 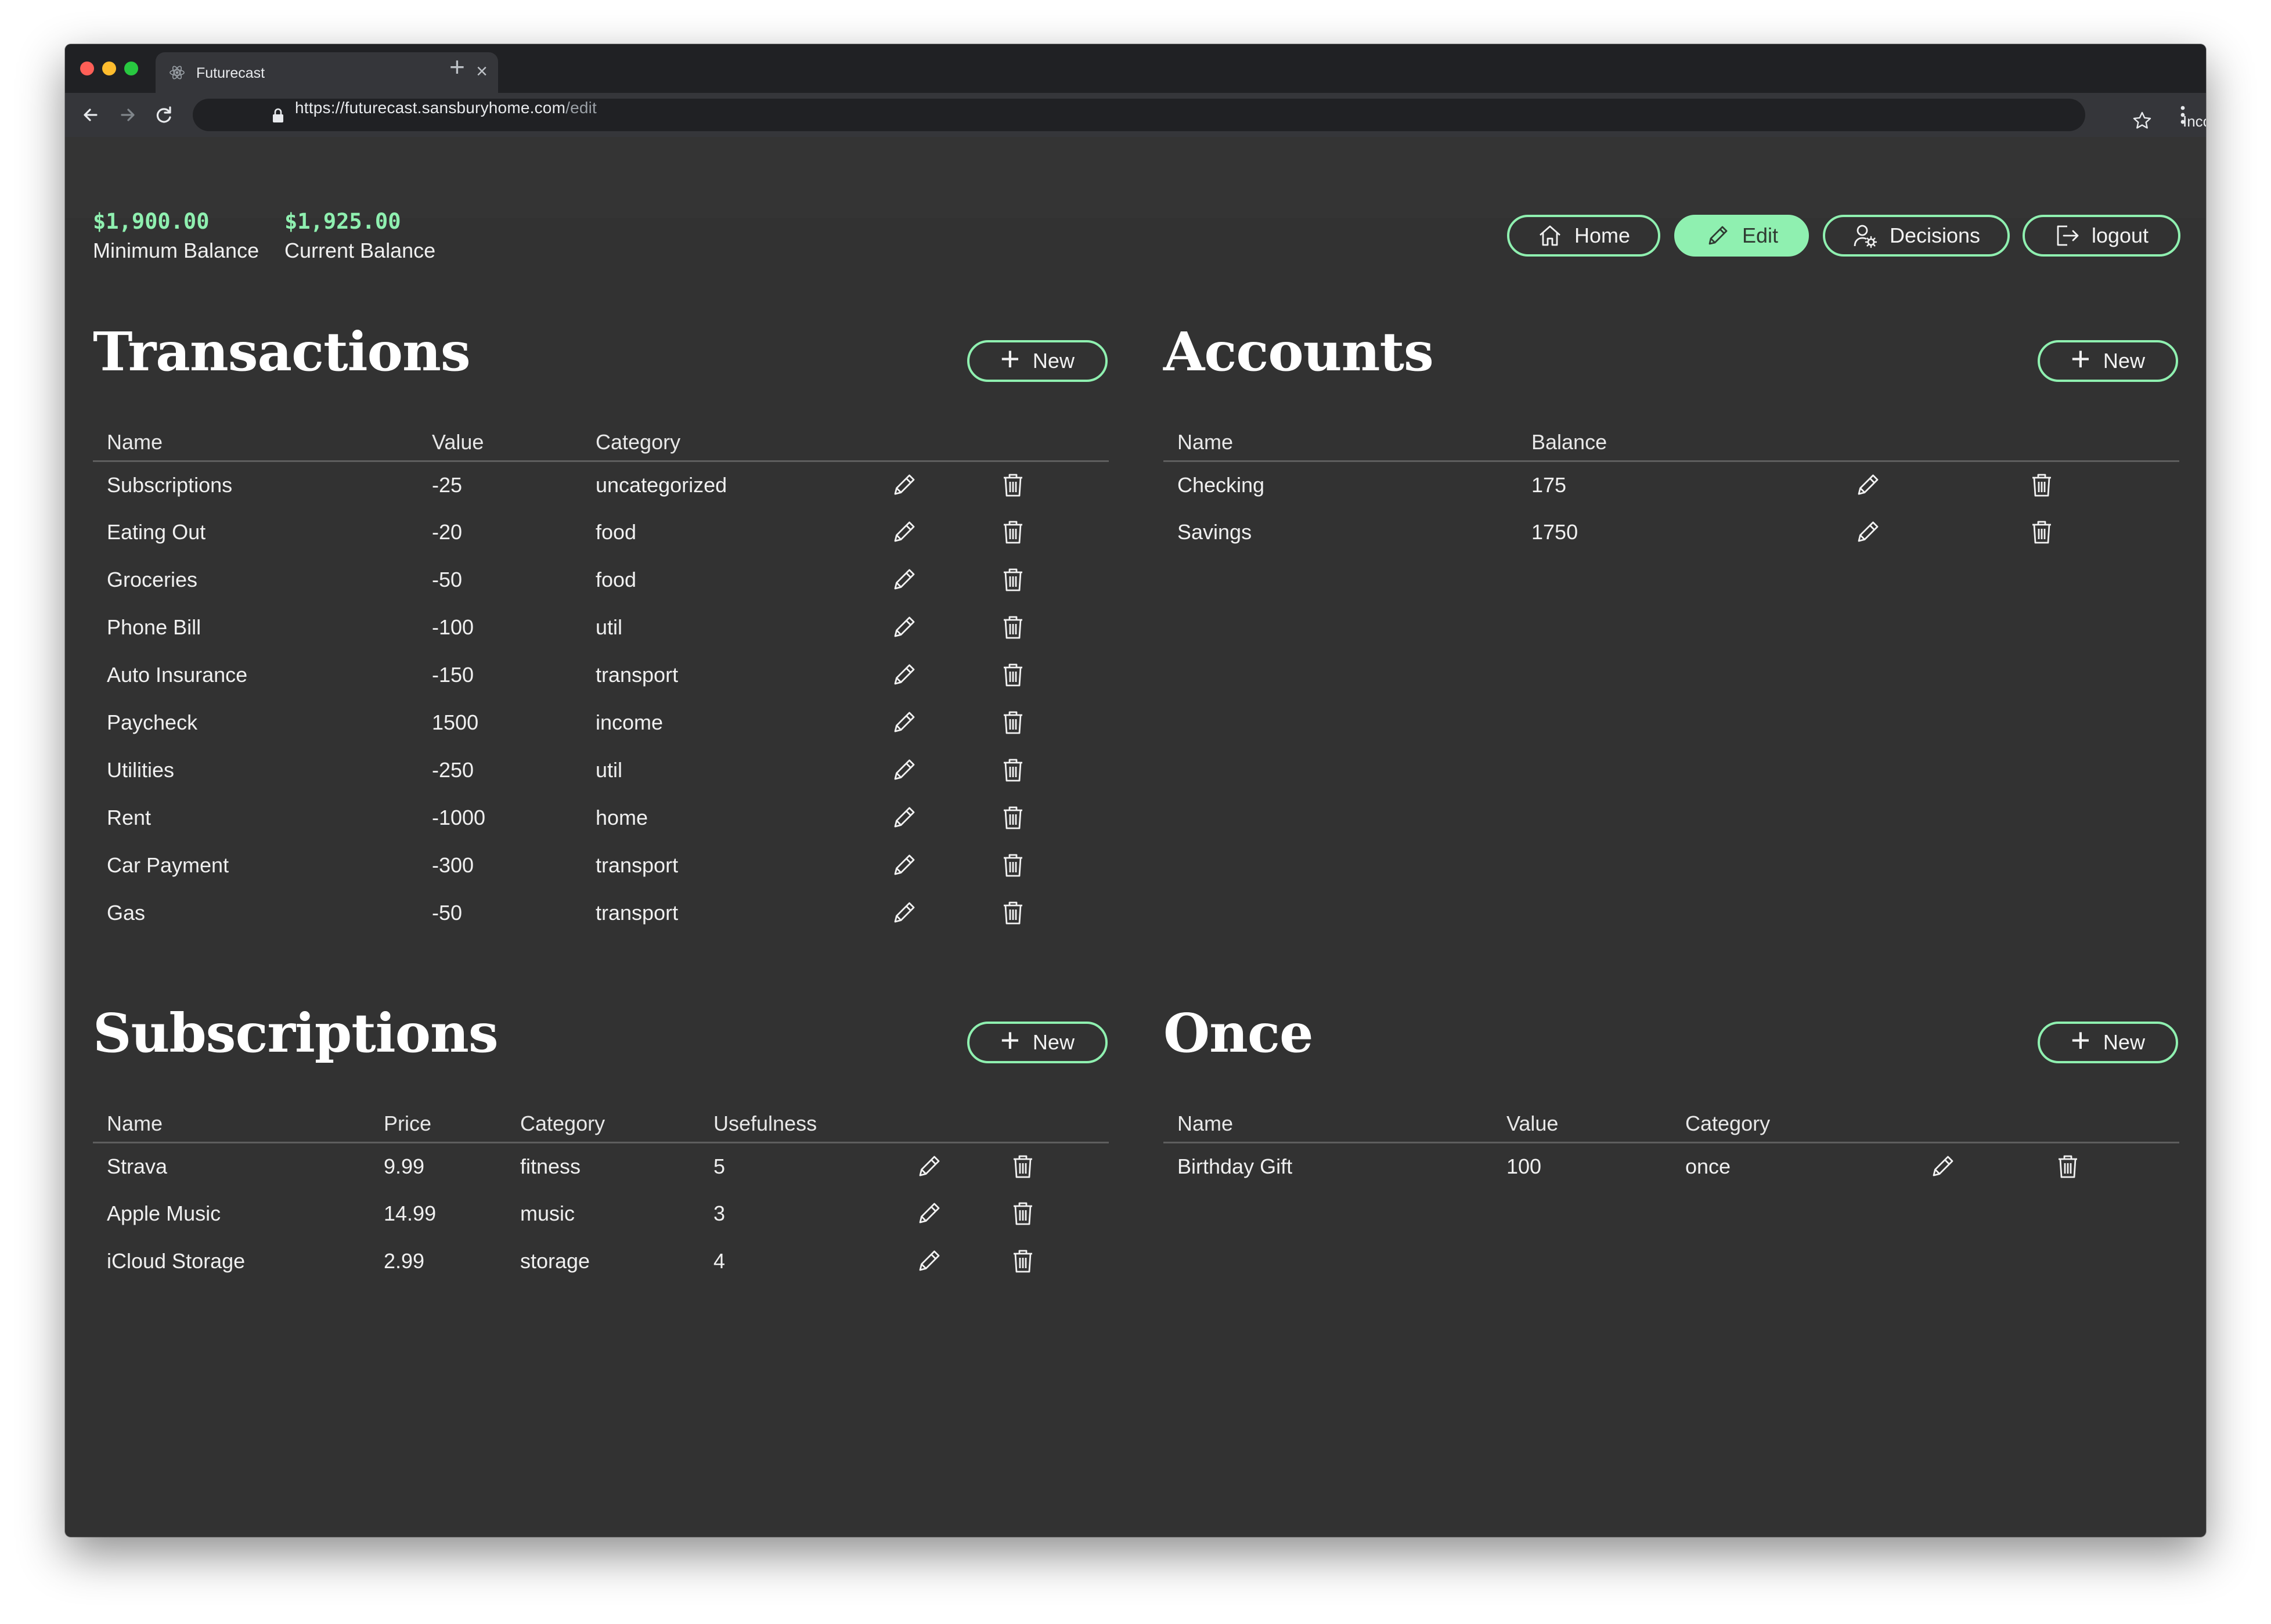 I want to click on back-arrow-icon, so click(x=91, y=115).